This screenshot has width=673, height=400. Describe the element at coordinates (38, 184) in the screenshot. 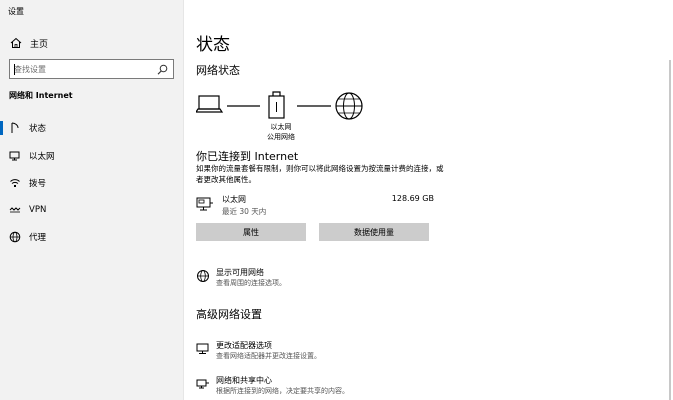

I see `sidebar-item-label: 拨号` at that location.